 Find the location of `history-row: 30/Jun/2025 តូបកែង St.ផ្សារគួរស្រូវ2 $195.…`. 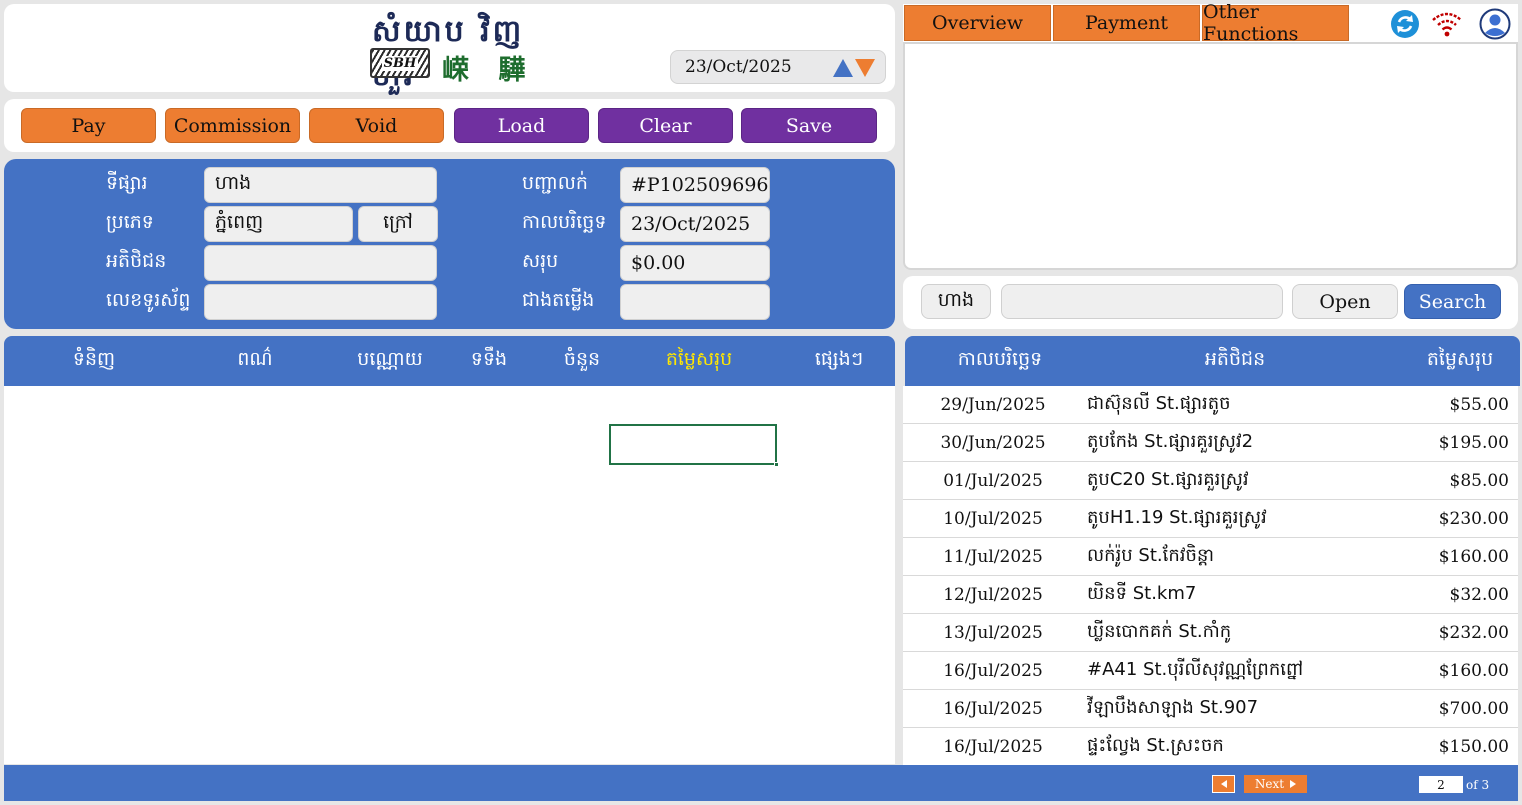

history-row: 30/Jun/2025 តូបកែង St.ផ្សារគួរស្រូវ2 $195.… is located at coordinates (1210, 443).